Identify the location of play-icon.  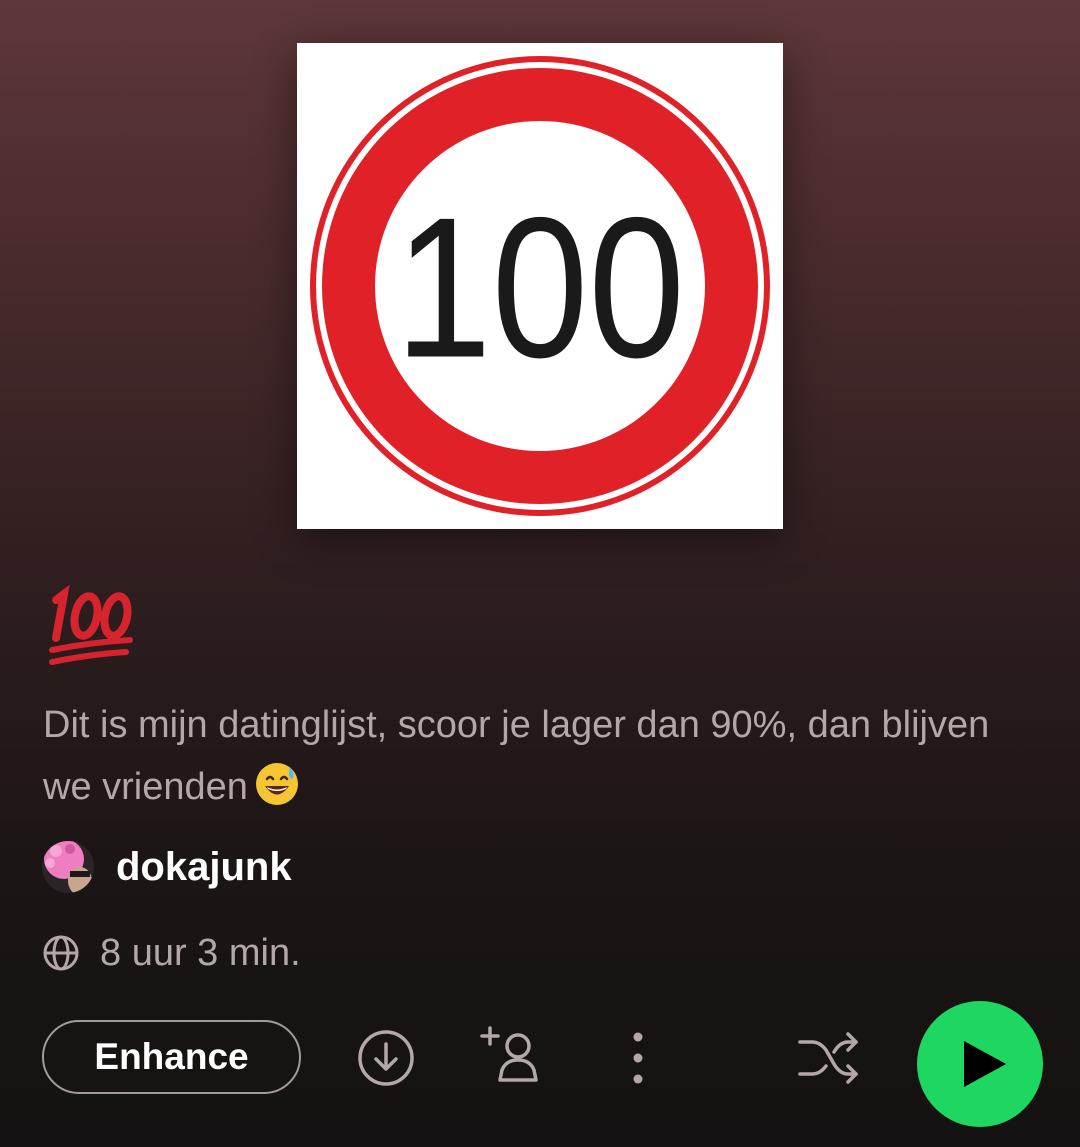
(985, 1064).